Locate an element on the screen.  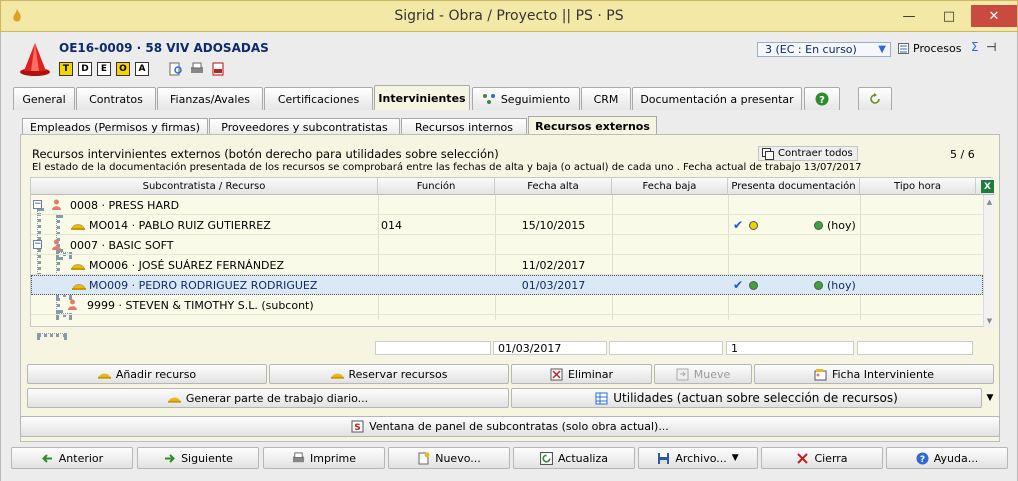
excel-export-icon: X is located at coordinates (987, 186).